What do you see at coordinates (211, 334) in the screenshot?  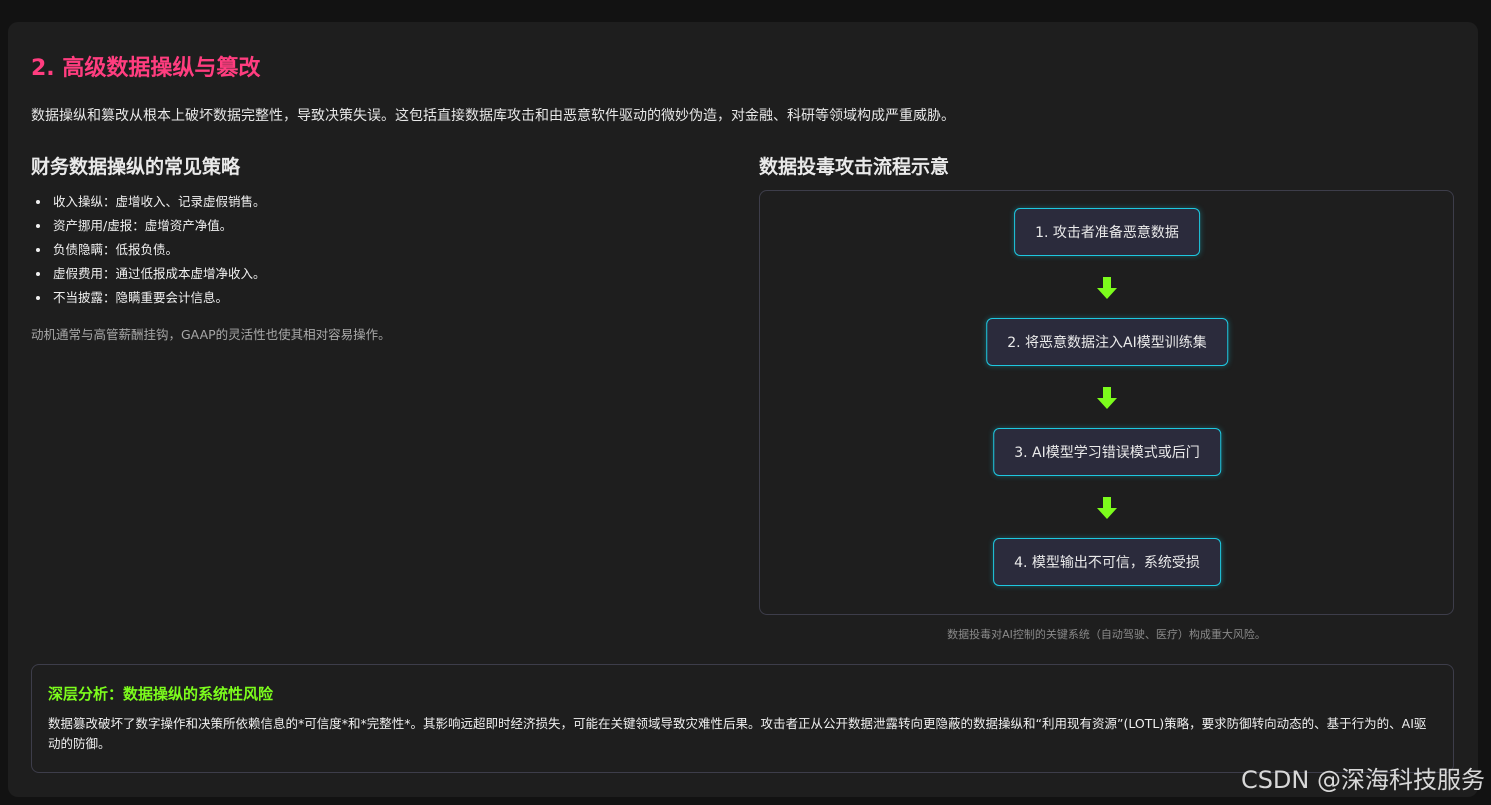 I see `strategies-note: 动机通常与高管薪酬挂钩，GAAP的灵活性也使其相对容易操作。` at bounding box center [211, 334].